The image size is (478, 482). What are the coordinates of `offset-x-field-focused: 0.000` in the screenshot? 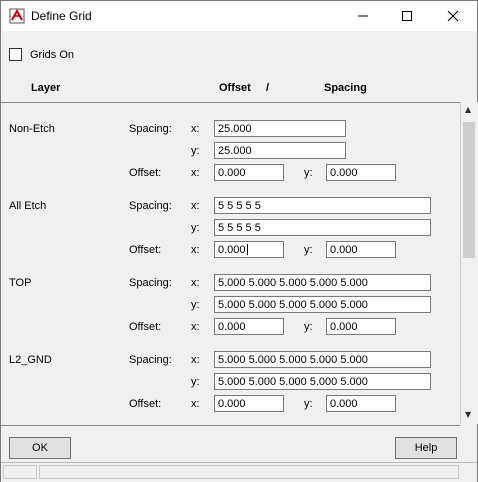 It's located at (249, 249).